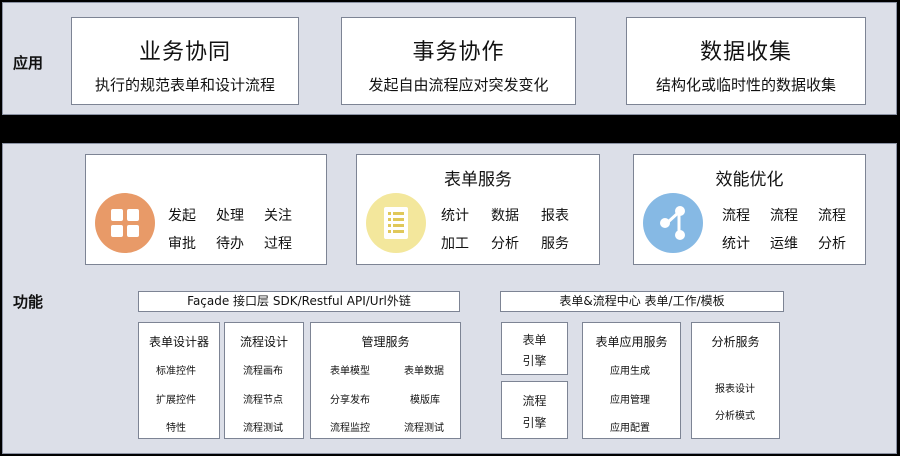 This screenshot has height=456, width=900. Describe the element at coordinates (278, 216) in the screenshot. I see `feature-item: 关注` at that location.